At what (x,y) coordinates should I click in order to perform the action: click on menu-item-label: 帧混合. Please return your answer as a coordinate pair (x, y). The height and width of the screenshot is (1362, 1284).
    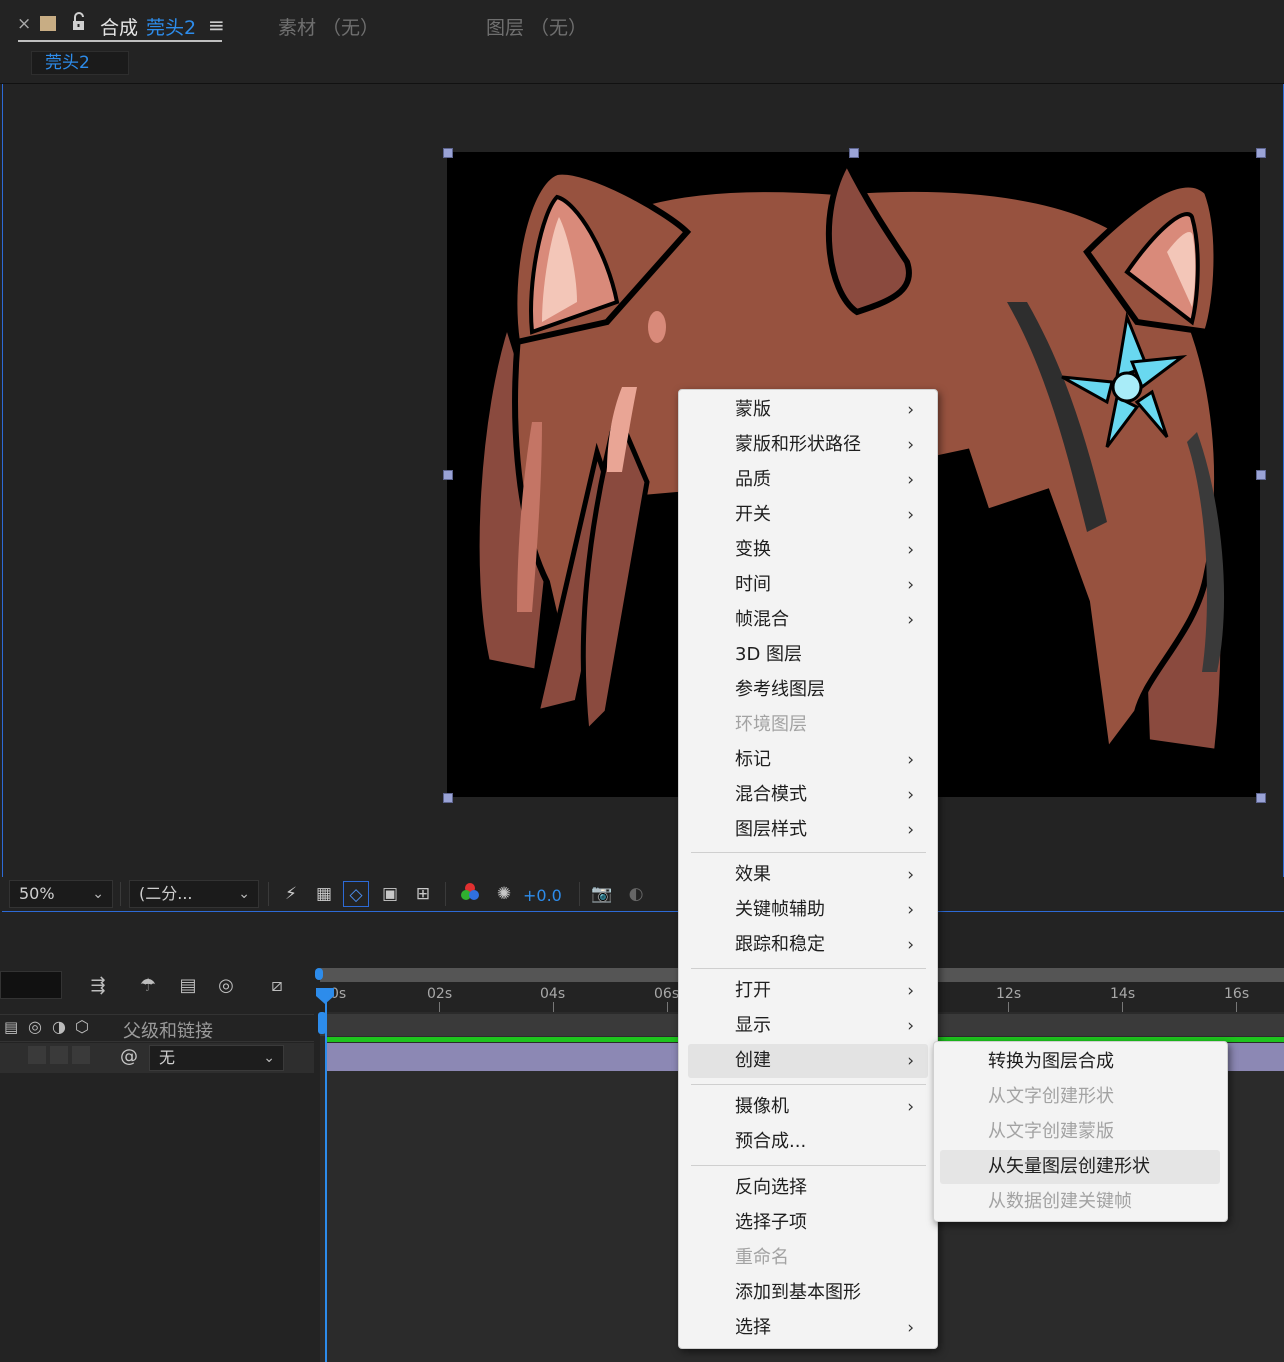
    Looking at the image, I should click on (762, 619).